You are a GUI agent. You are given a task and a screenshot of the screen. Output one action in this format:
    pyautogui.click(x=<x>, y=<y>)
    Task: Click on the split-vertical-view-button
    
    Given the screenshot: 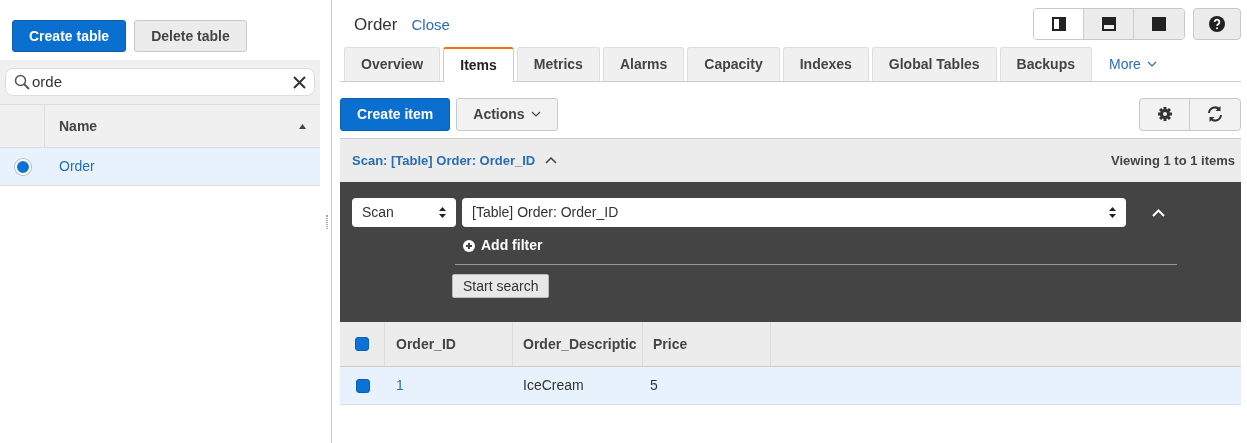 What is the action you would take?
    pyautogui.click(x=1059, y=24)
    